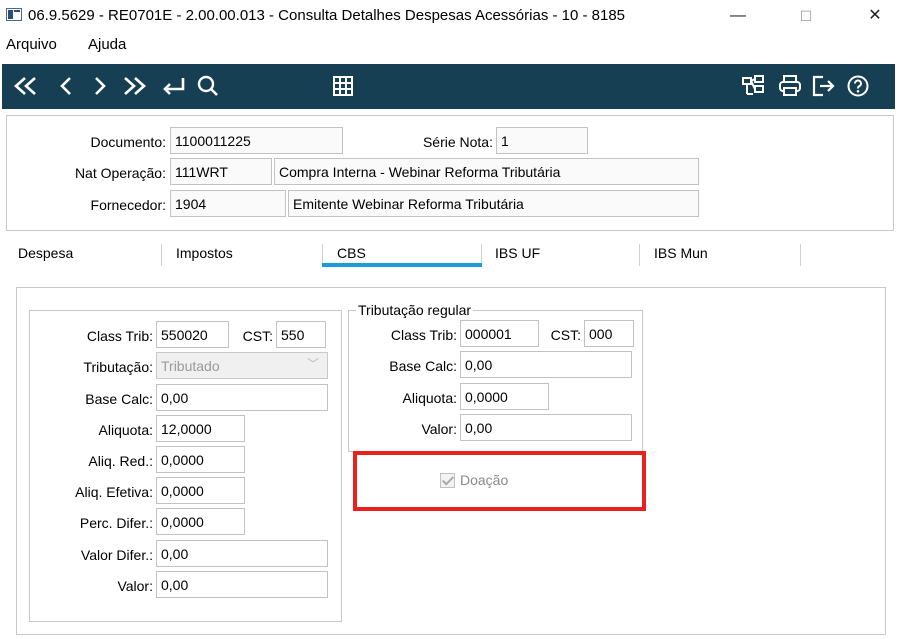  Describe the element at coordinates (134, 86) in the screenshot. I see `last-icon` at that location.